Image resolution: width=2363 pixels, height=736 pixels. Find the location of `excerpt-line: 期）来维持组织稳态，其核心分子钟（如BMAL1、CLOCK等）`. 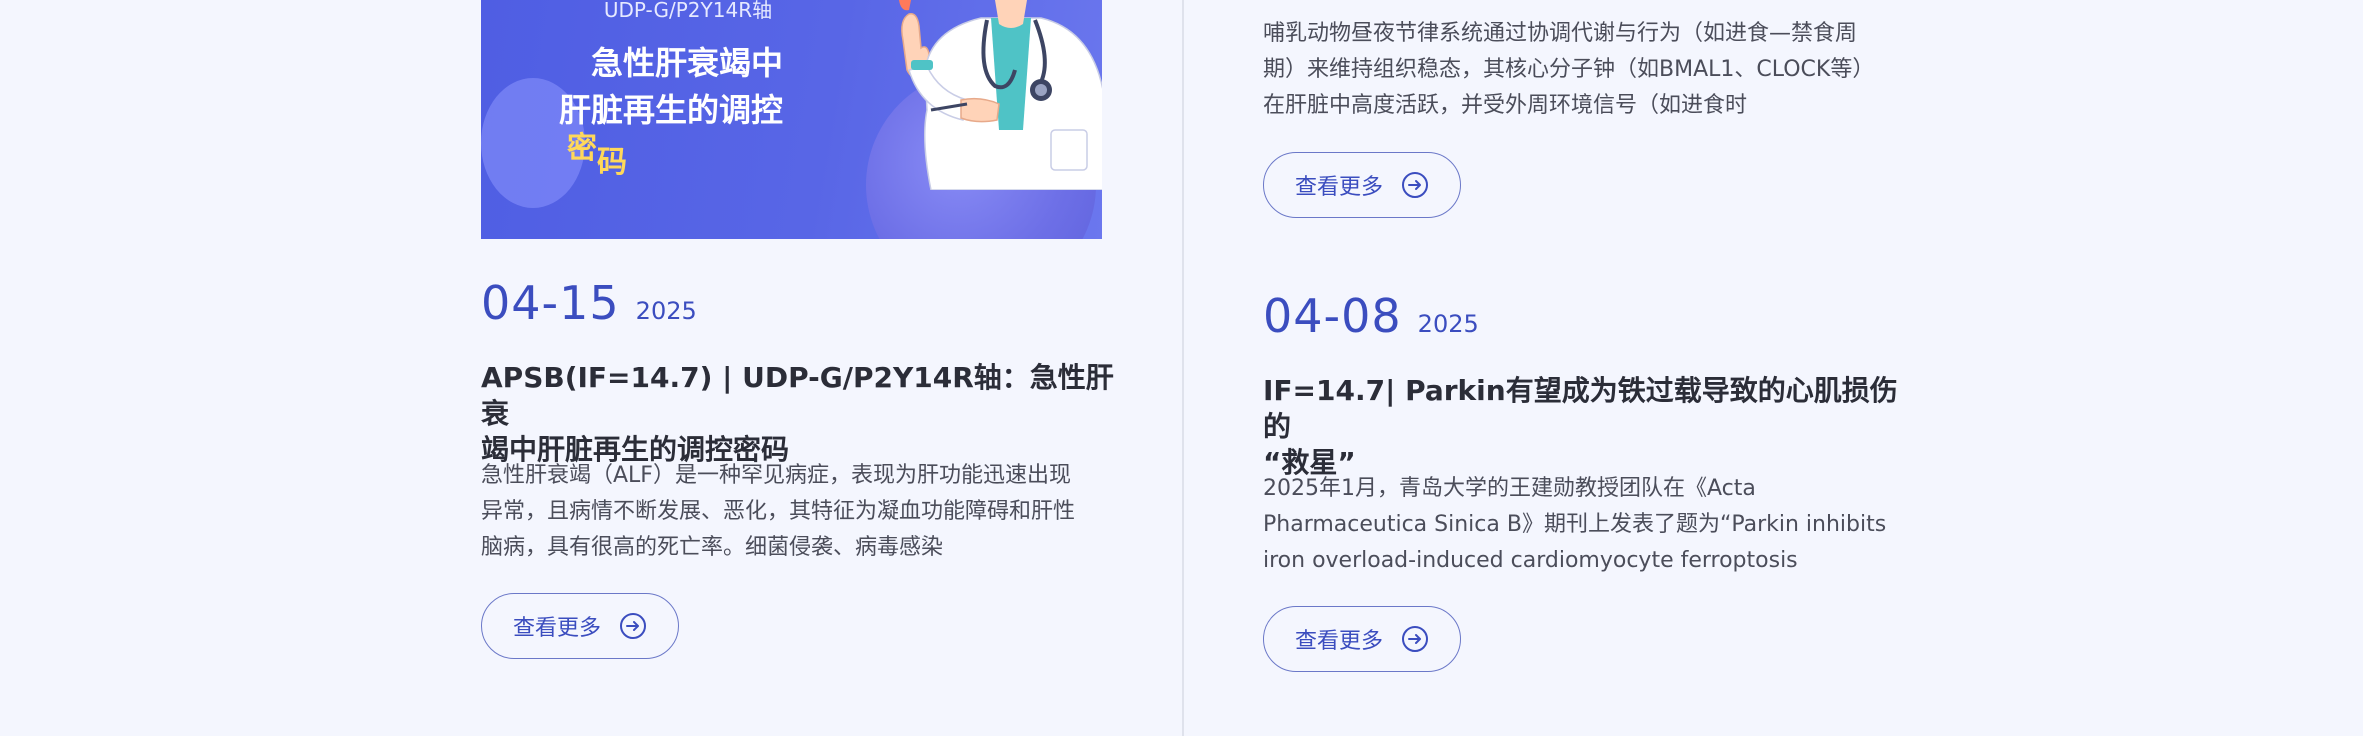

excerpt-line: 期）来维持组织稳态，其核心分子钟（如BMAL1、CLOCK等） is located at coordinates (1569, 69).